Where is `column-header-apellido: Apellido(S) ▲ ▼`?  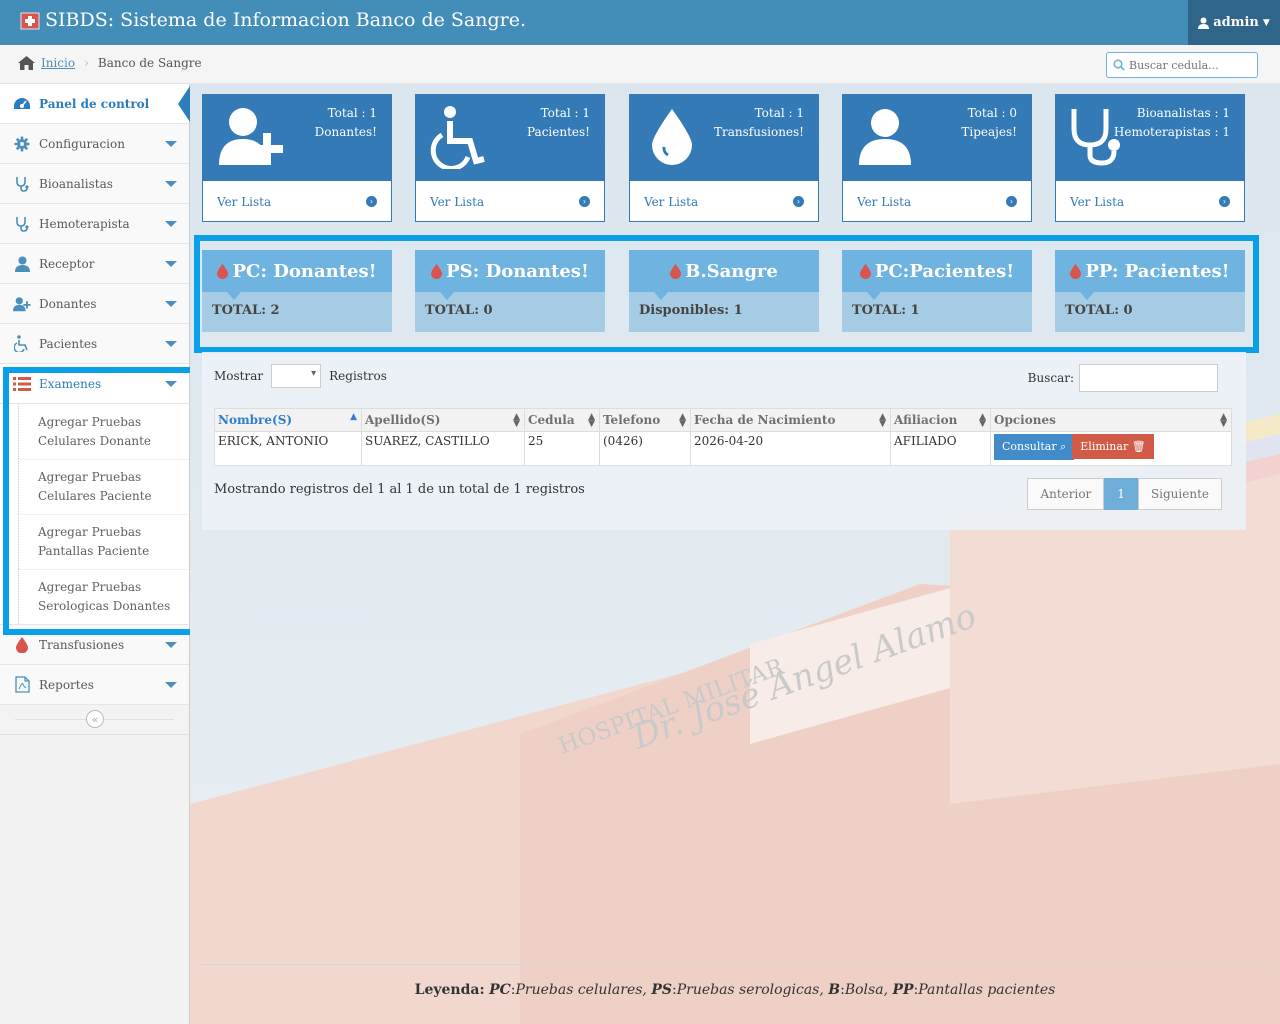 column-header-apellido: Apellido(S) ▲ ▼ is located at coordinates (443, 420).